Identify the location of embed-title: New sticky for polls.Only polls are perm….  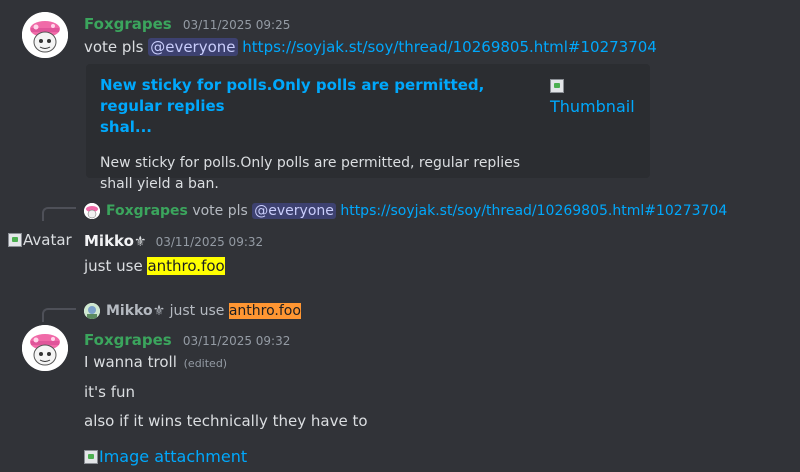
(310, 106).